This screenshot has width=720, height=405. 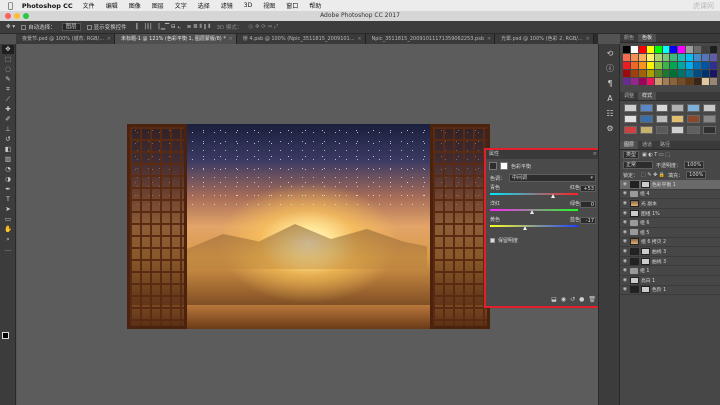 What do you see at coordinates (8, 69) in the screenshot?
I see `lasso-tool-icon: ◌` at bounding box center [8, 69].